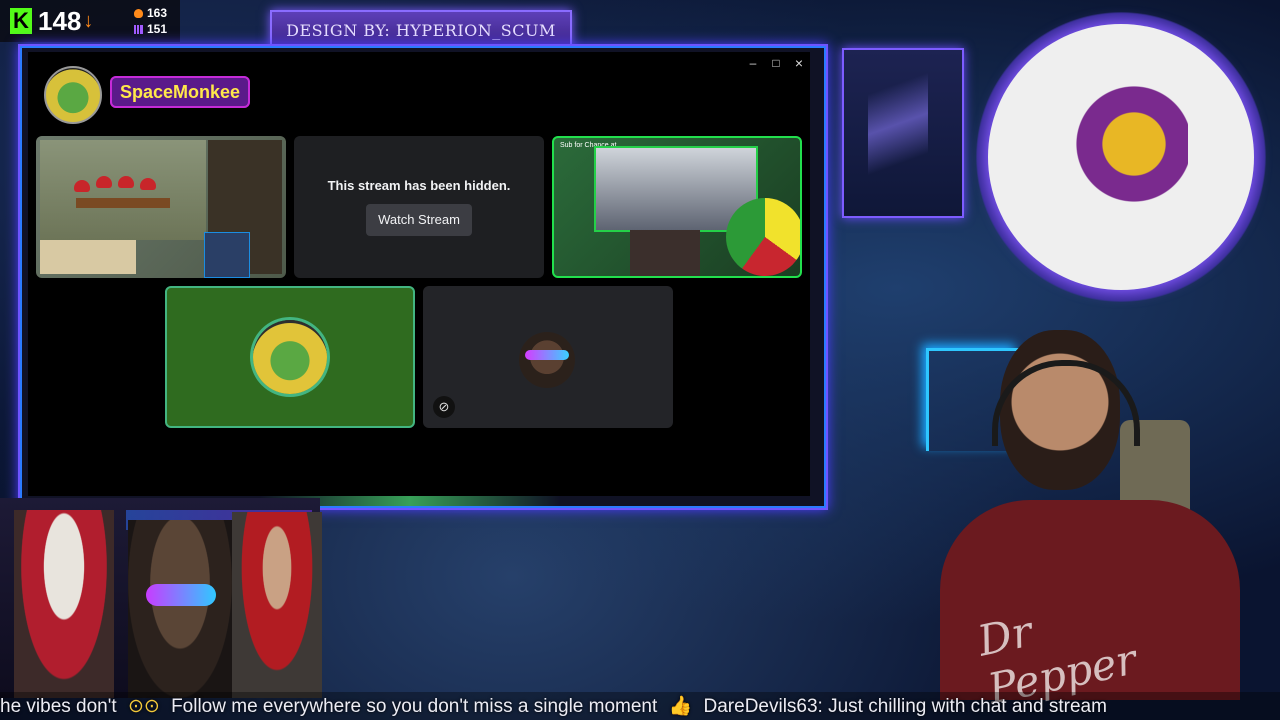  I want to click on ticker-segment: he vibes don't, so click(58, 706).